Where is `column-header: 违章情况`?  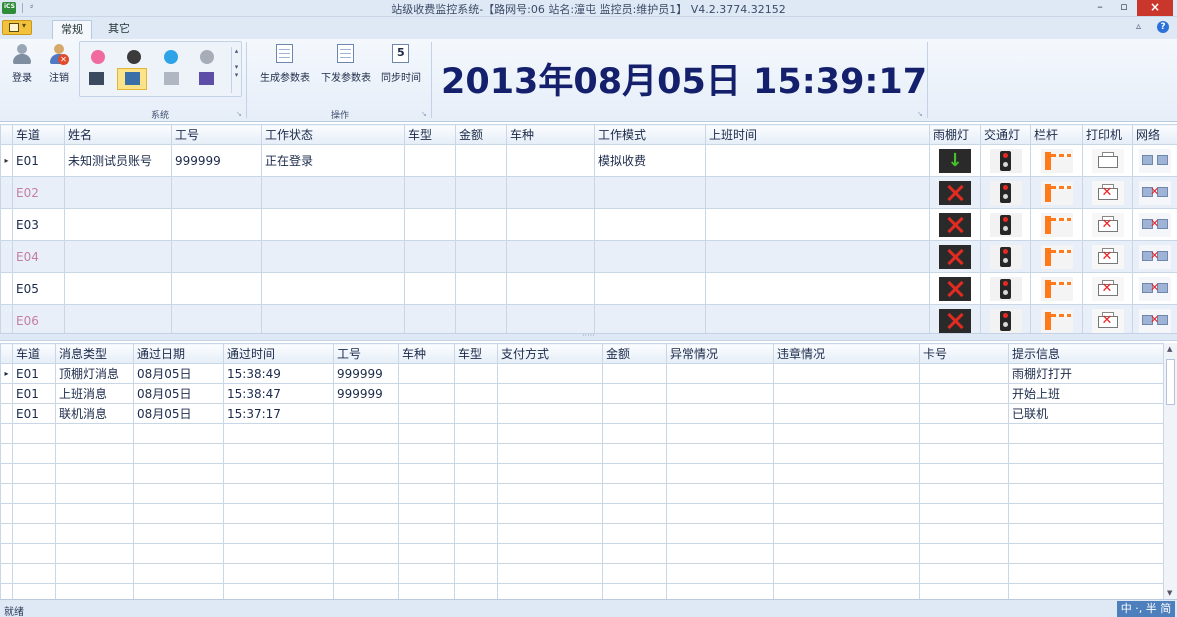
column-header: 违章情况 is located at coordinates (846, 353).